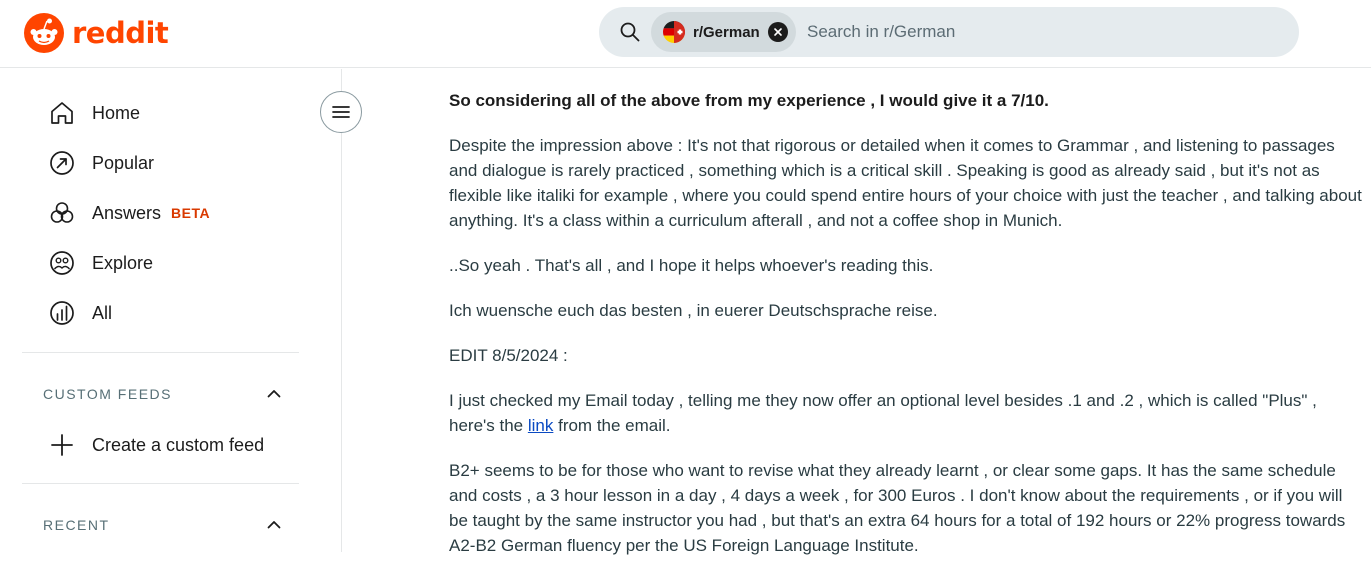 This screenshot has height=578, width=1371. I want to click on reddit-logo: reddit, so click(96, 33).